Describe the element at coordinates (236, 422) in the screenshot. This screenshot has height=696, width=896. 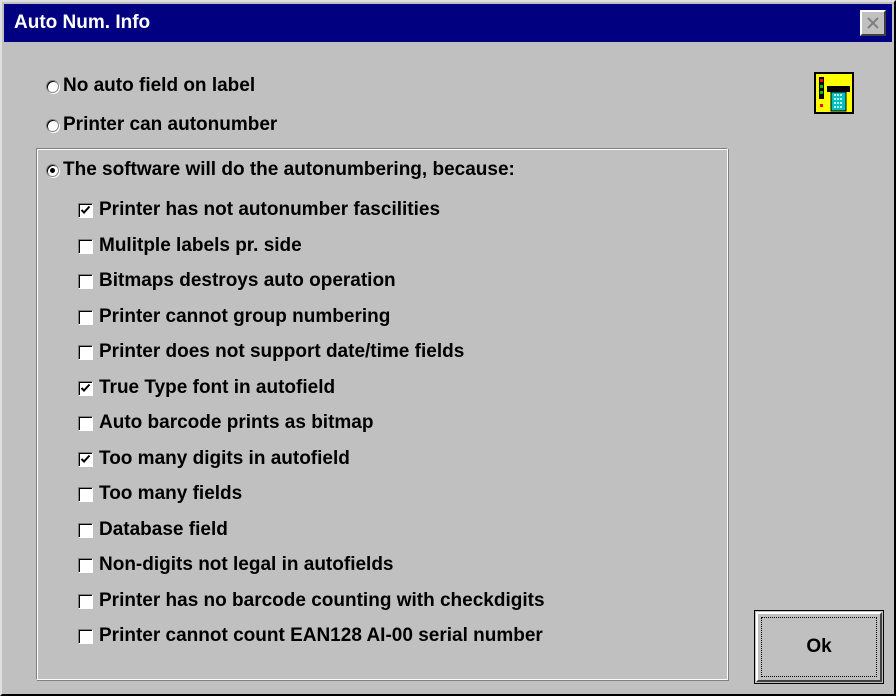
I see `reason-checkbox-label: Auto barcode prints as bitmap` at that location.